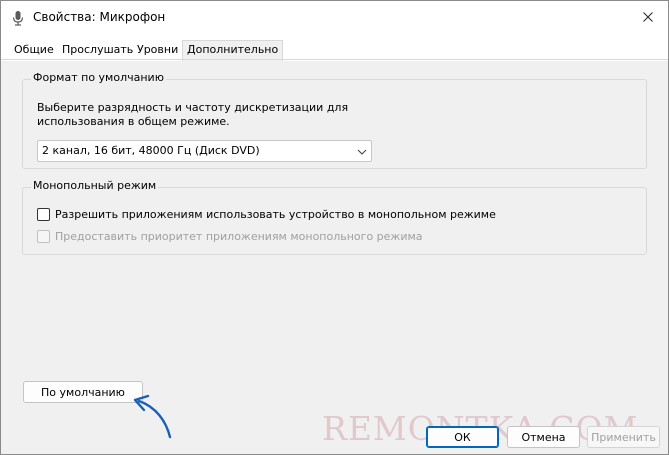  What do you see at coordinates (99, 17) in the screenshot?
I see `window-title: Свойства: Микрофон` at bounding box center [99, 17].